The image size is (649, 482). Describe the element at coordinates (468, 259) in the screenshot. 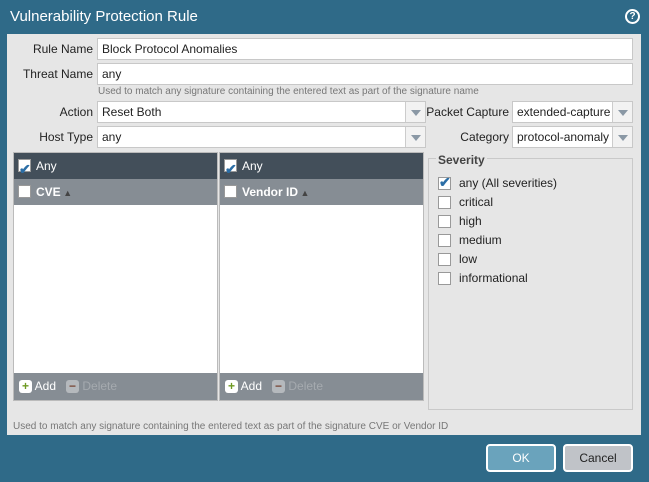

I see `severity-label: low` at that location.